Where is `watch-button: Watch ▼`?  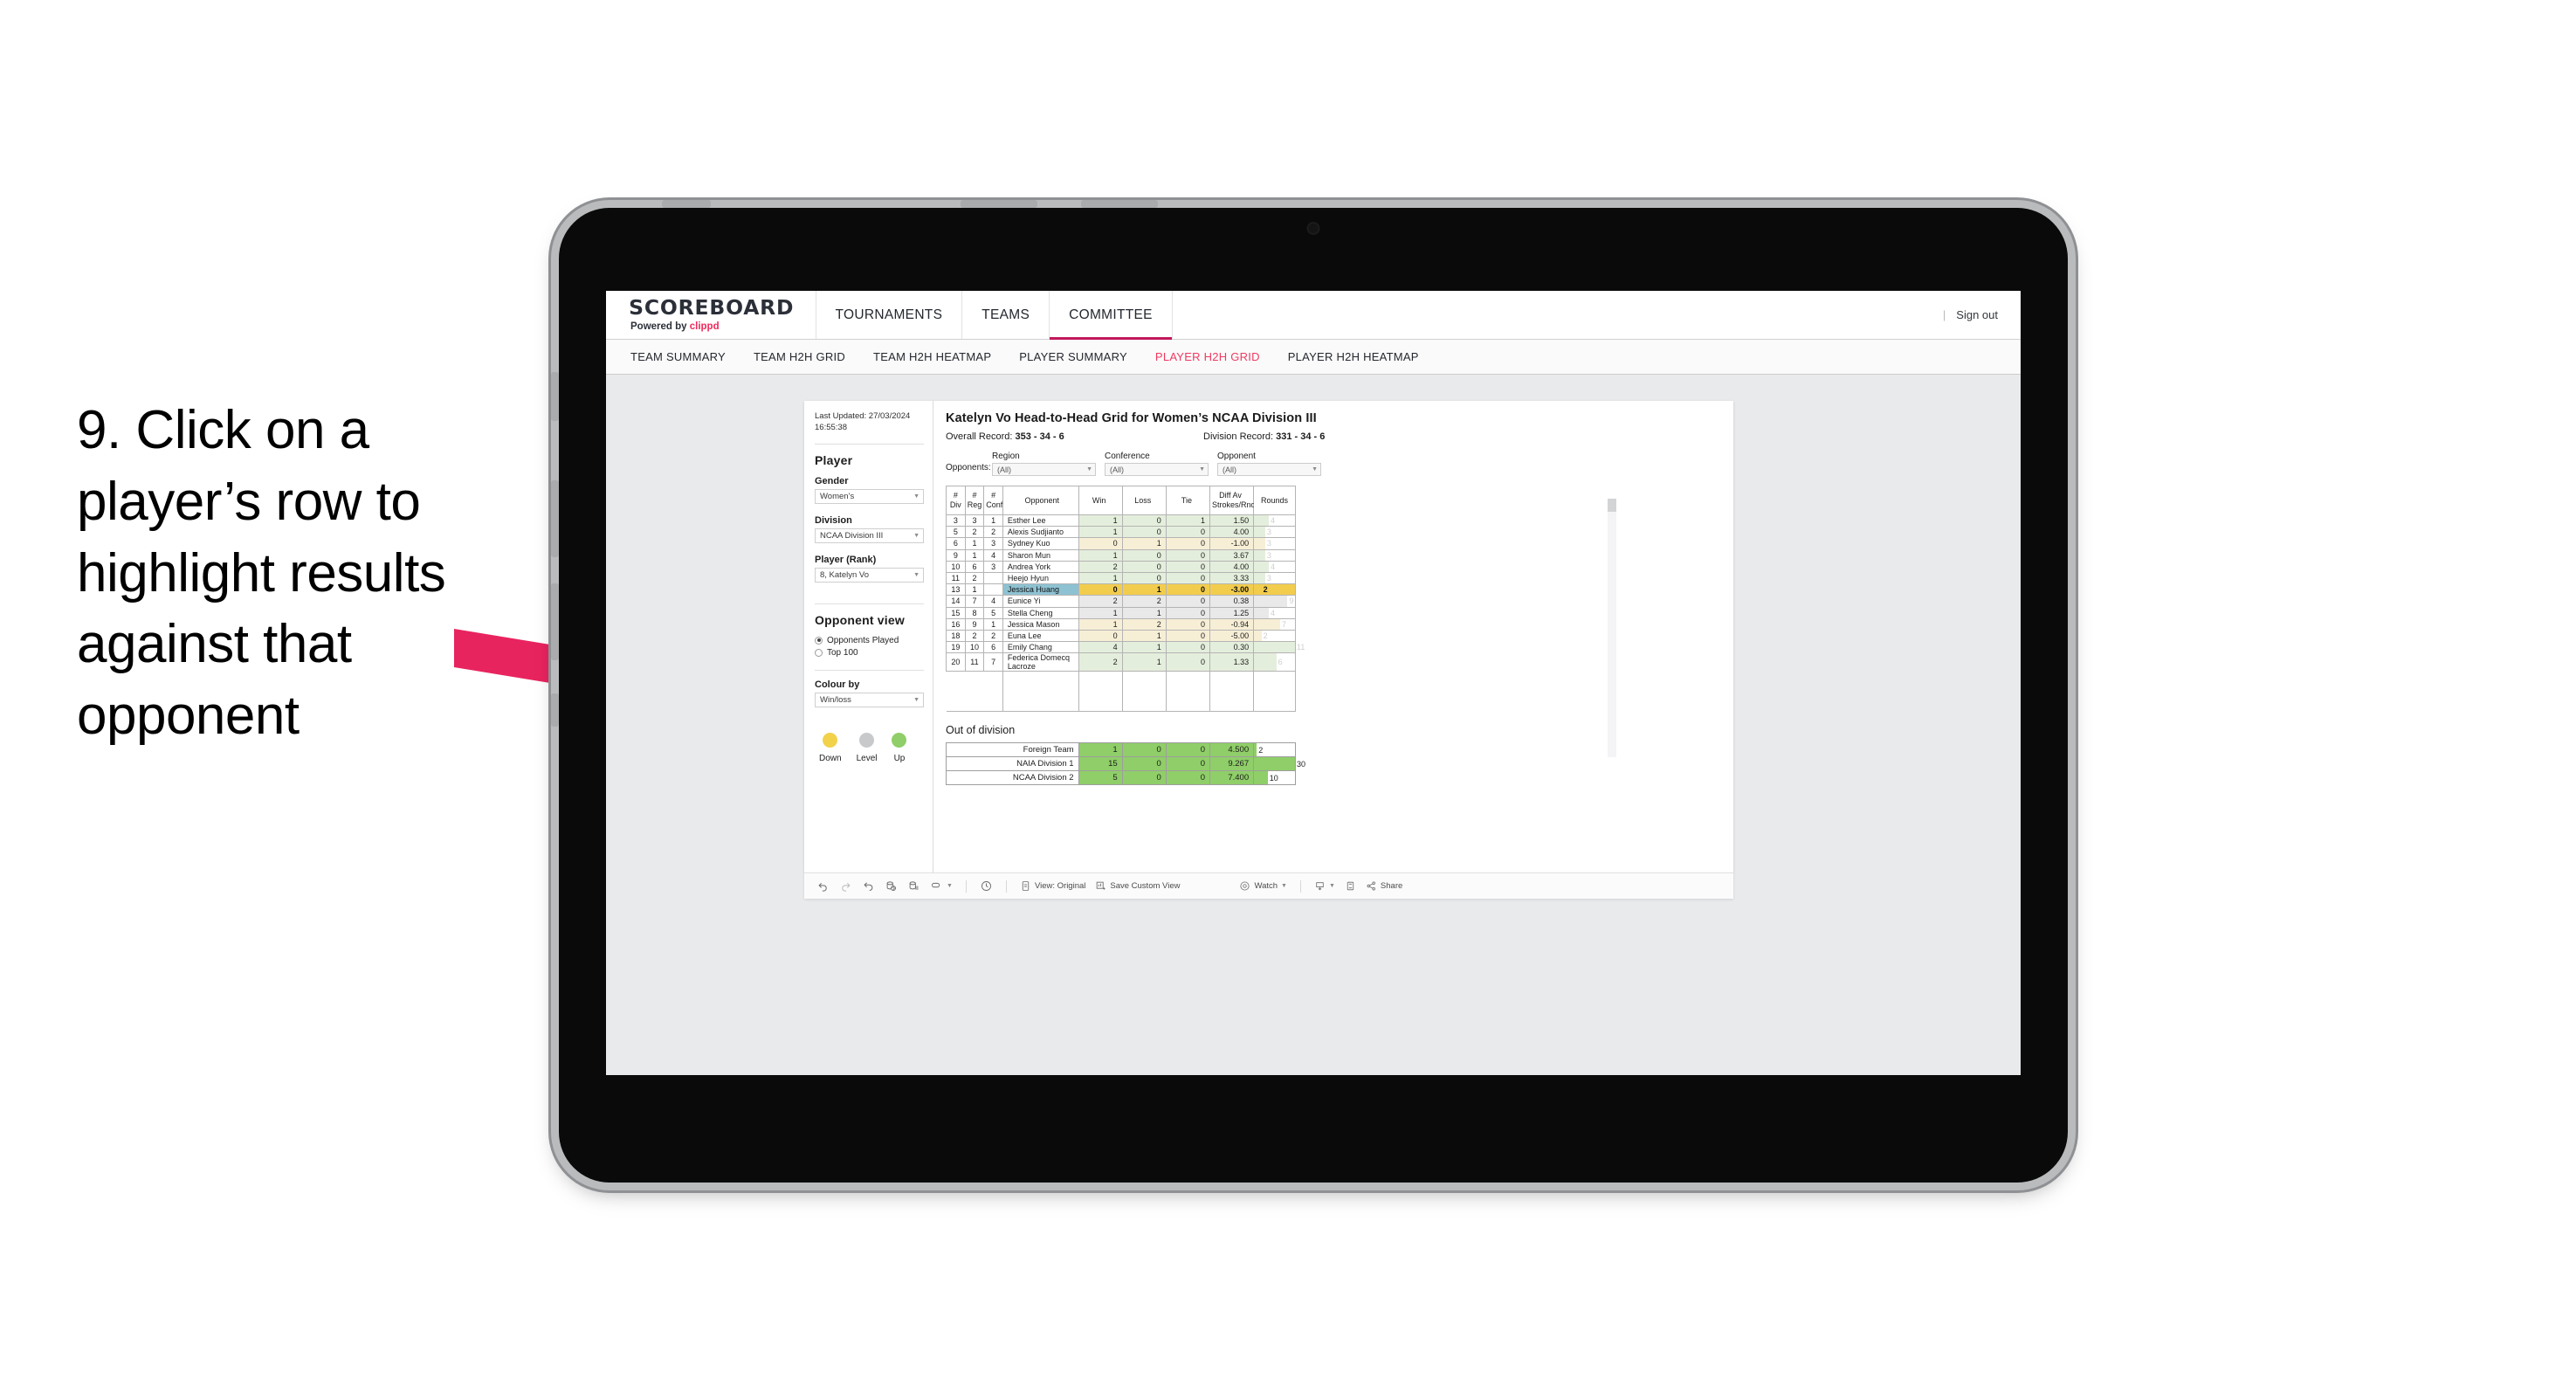 watch-button: Watch ▼ is located at coordinates (1263, 886).